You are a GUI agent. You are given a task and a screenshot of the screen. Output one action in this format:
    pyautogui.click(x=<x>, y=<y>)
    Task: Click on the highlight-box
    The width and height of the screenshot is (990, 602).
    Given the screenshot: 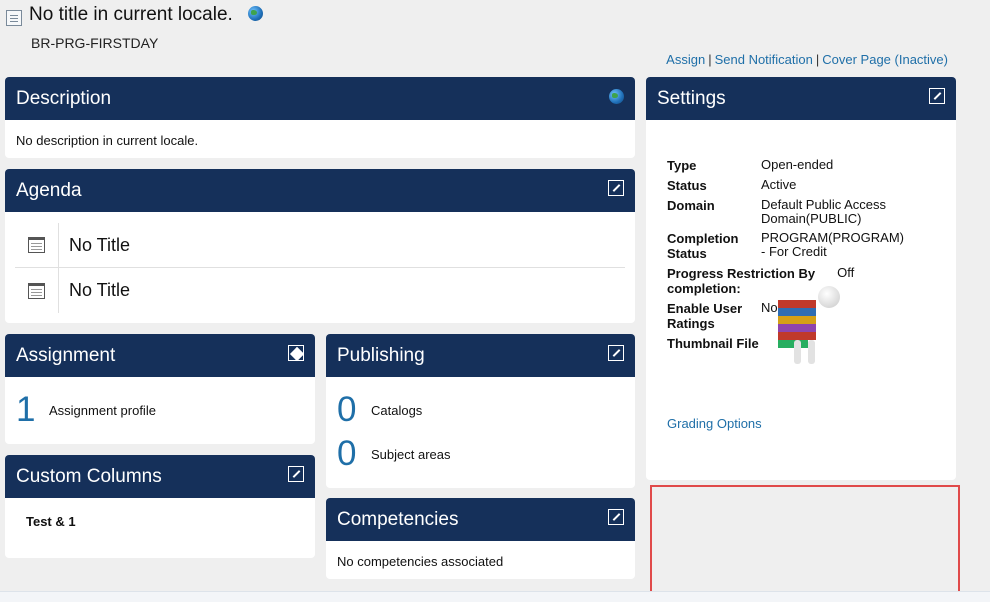 What is the action you would take?
    pyautogui.click(x=805, y=541)
    